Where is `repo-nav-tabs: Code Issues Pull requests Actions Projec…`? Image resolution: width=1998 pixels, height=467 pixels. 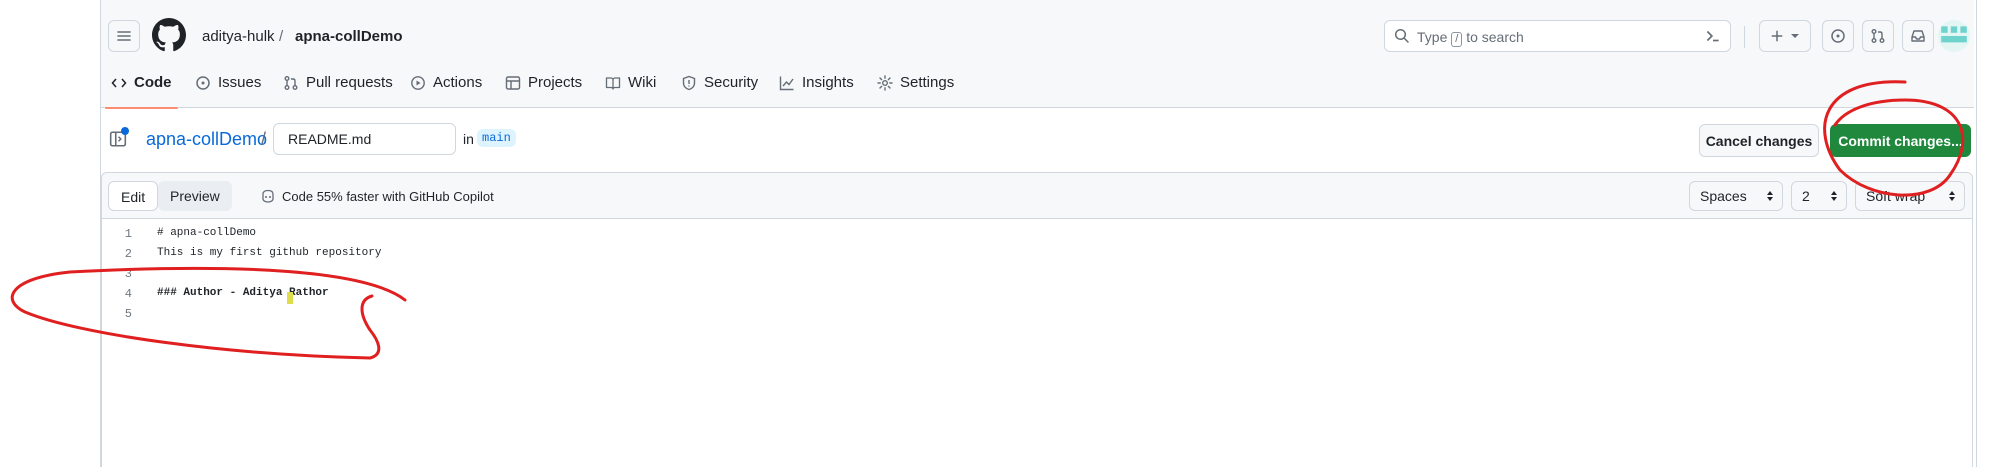 repo-nav-tabs: Code Issues Pull requests Actions Projec… is located at coordinates (1037, 89).